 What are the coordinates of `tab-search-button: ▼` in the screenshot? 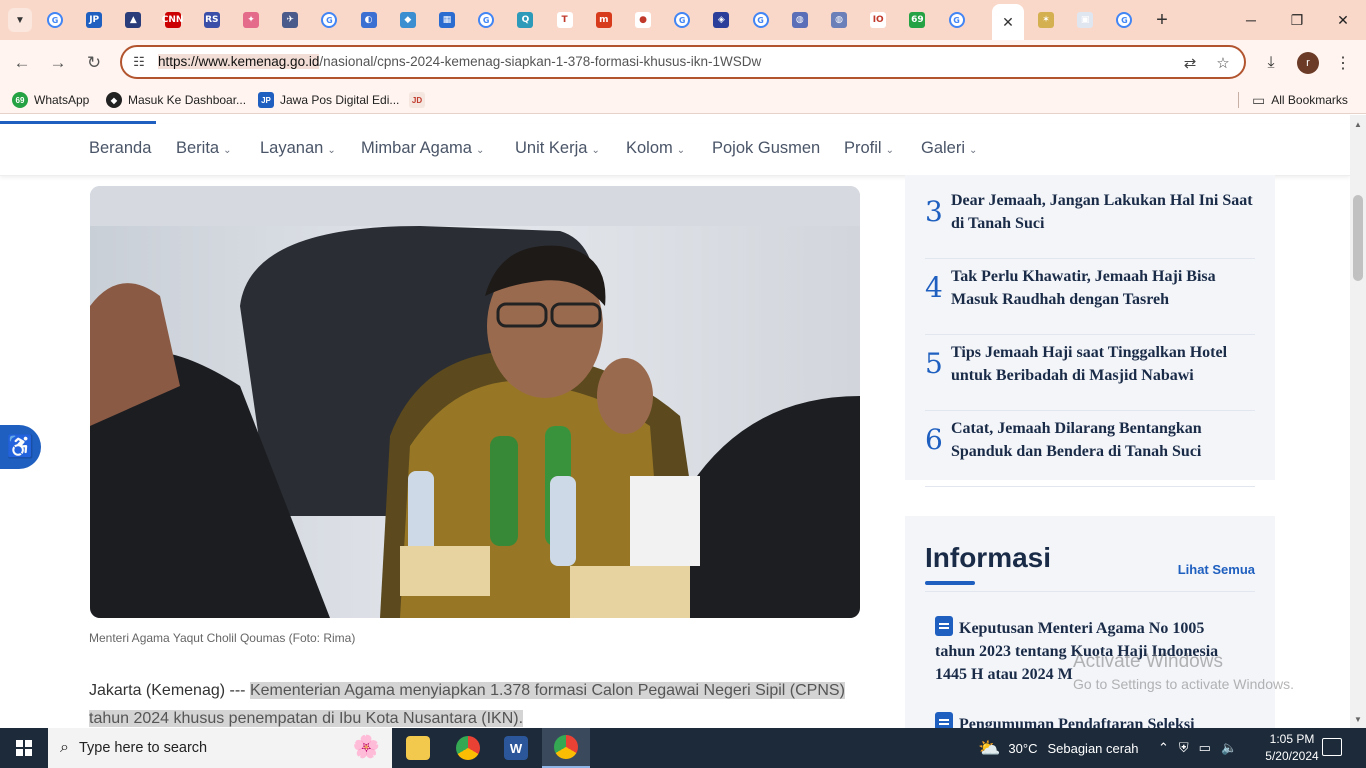 It's located at (20, 20).